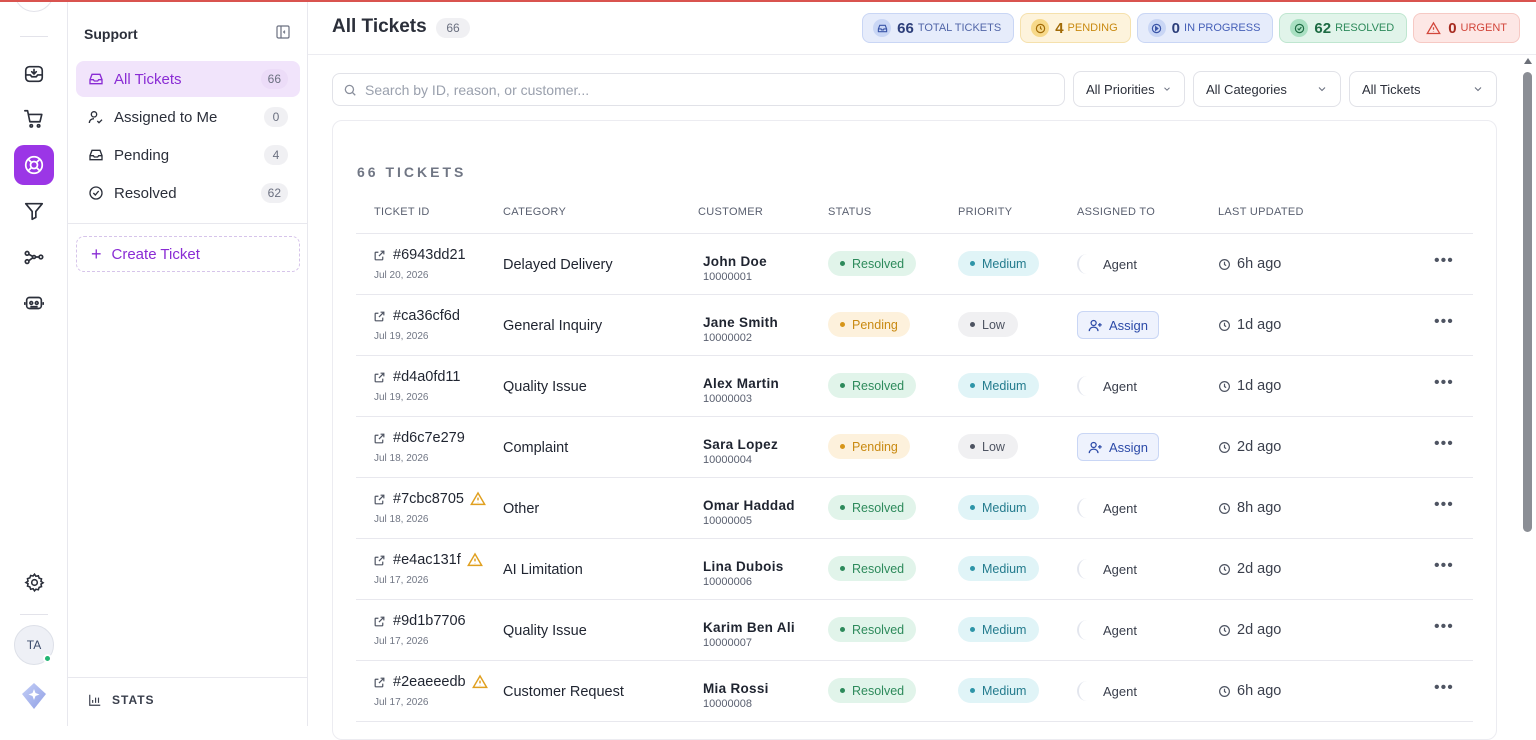 The width and height of the screenshot is (1536, 740). I want to click on cart-icon, so click(34, 119).